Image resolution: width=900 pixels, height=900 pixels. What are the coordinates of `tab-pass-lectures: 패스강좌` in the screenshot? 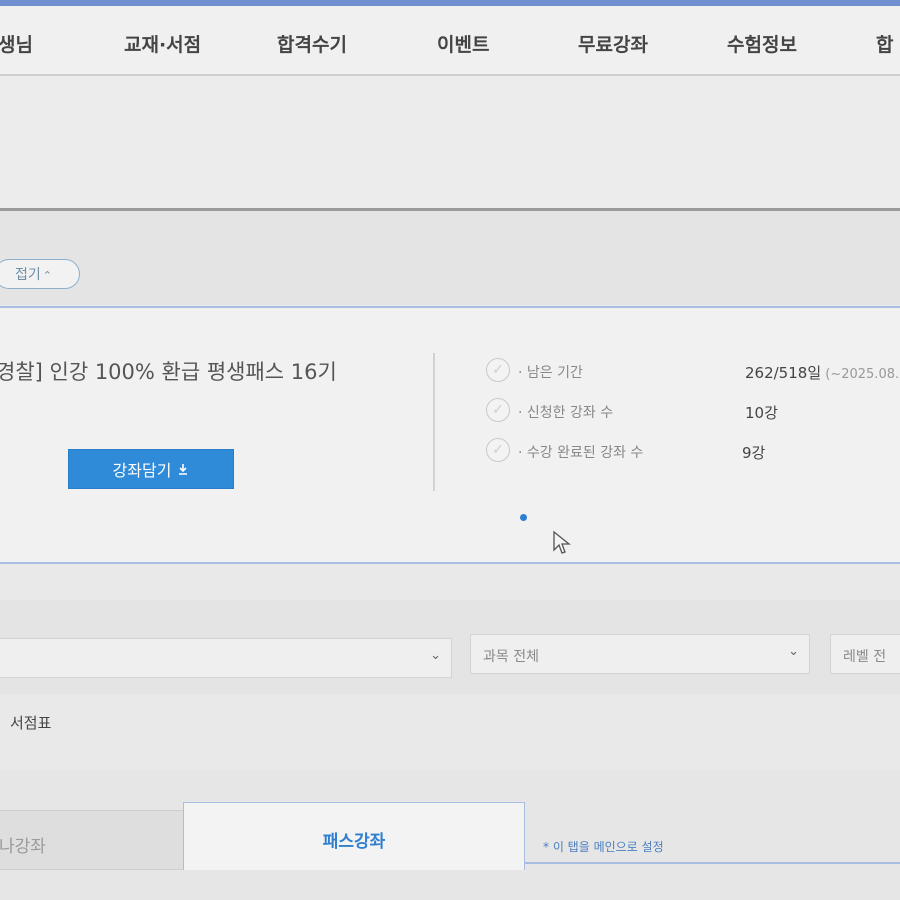 It's located at (354, 836).